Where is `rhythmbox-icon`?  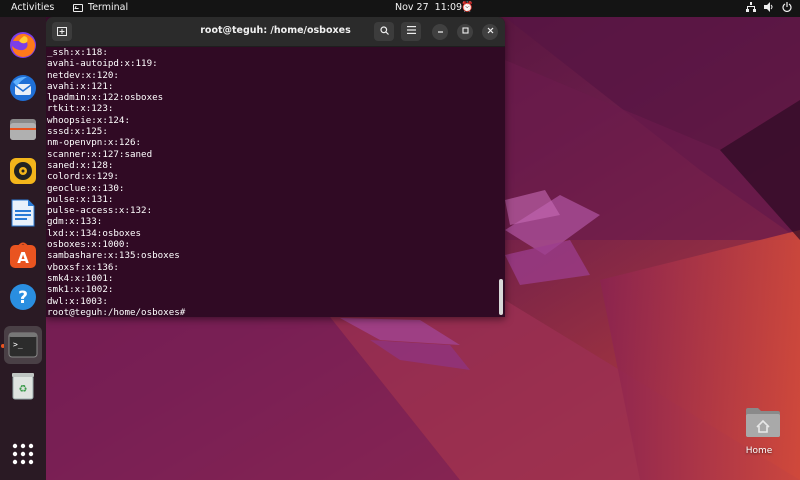 rhythmbox-icon is located at coordinates (23, 171).